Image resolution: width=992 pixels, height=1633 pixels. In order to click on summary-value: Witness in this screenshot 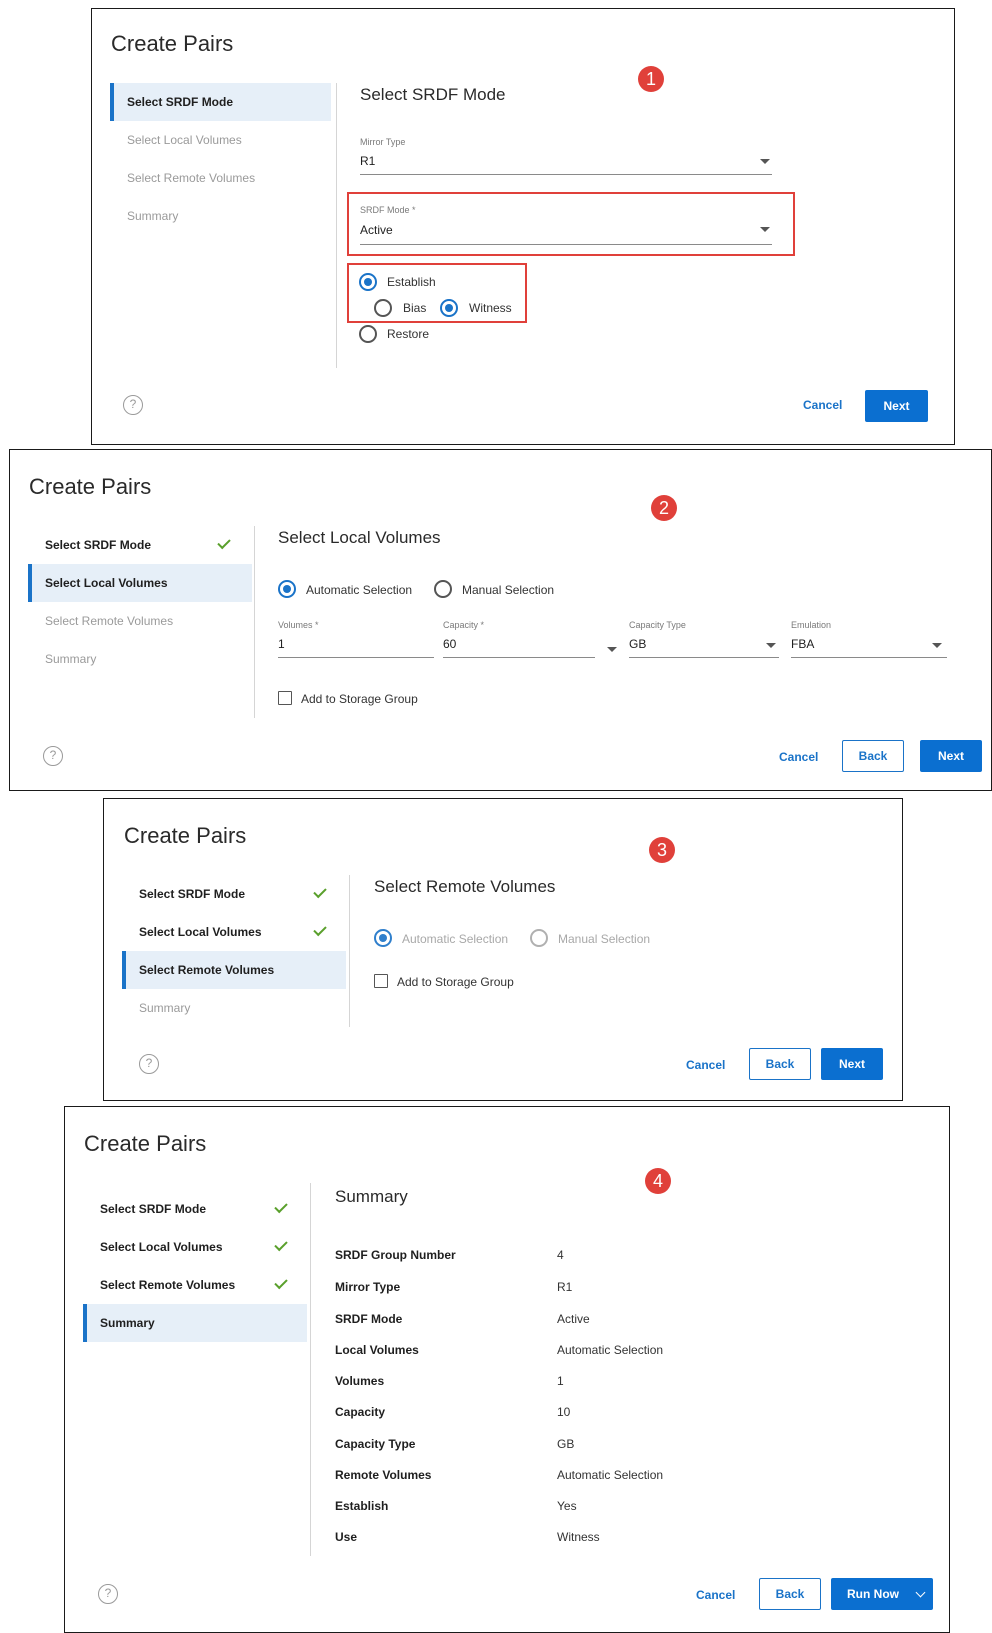, I will do `click(578, 1537)`.